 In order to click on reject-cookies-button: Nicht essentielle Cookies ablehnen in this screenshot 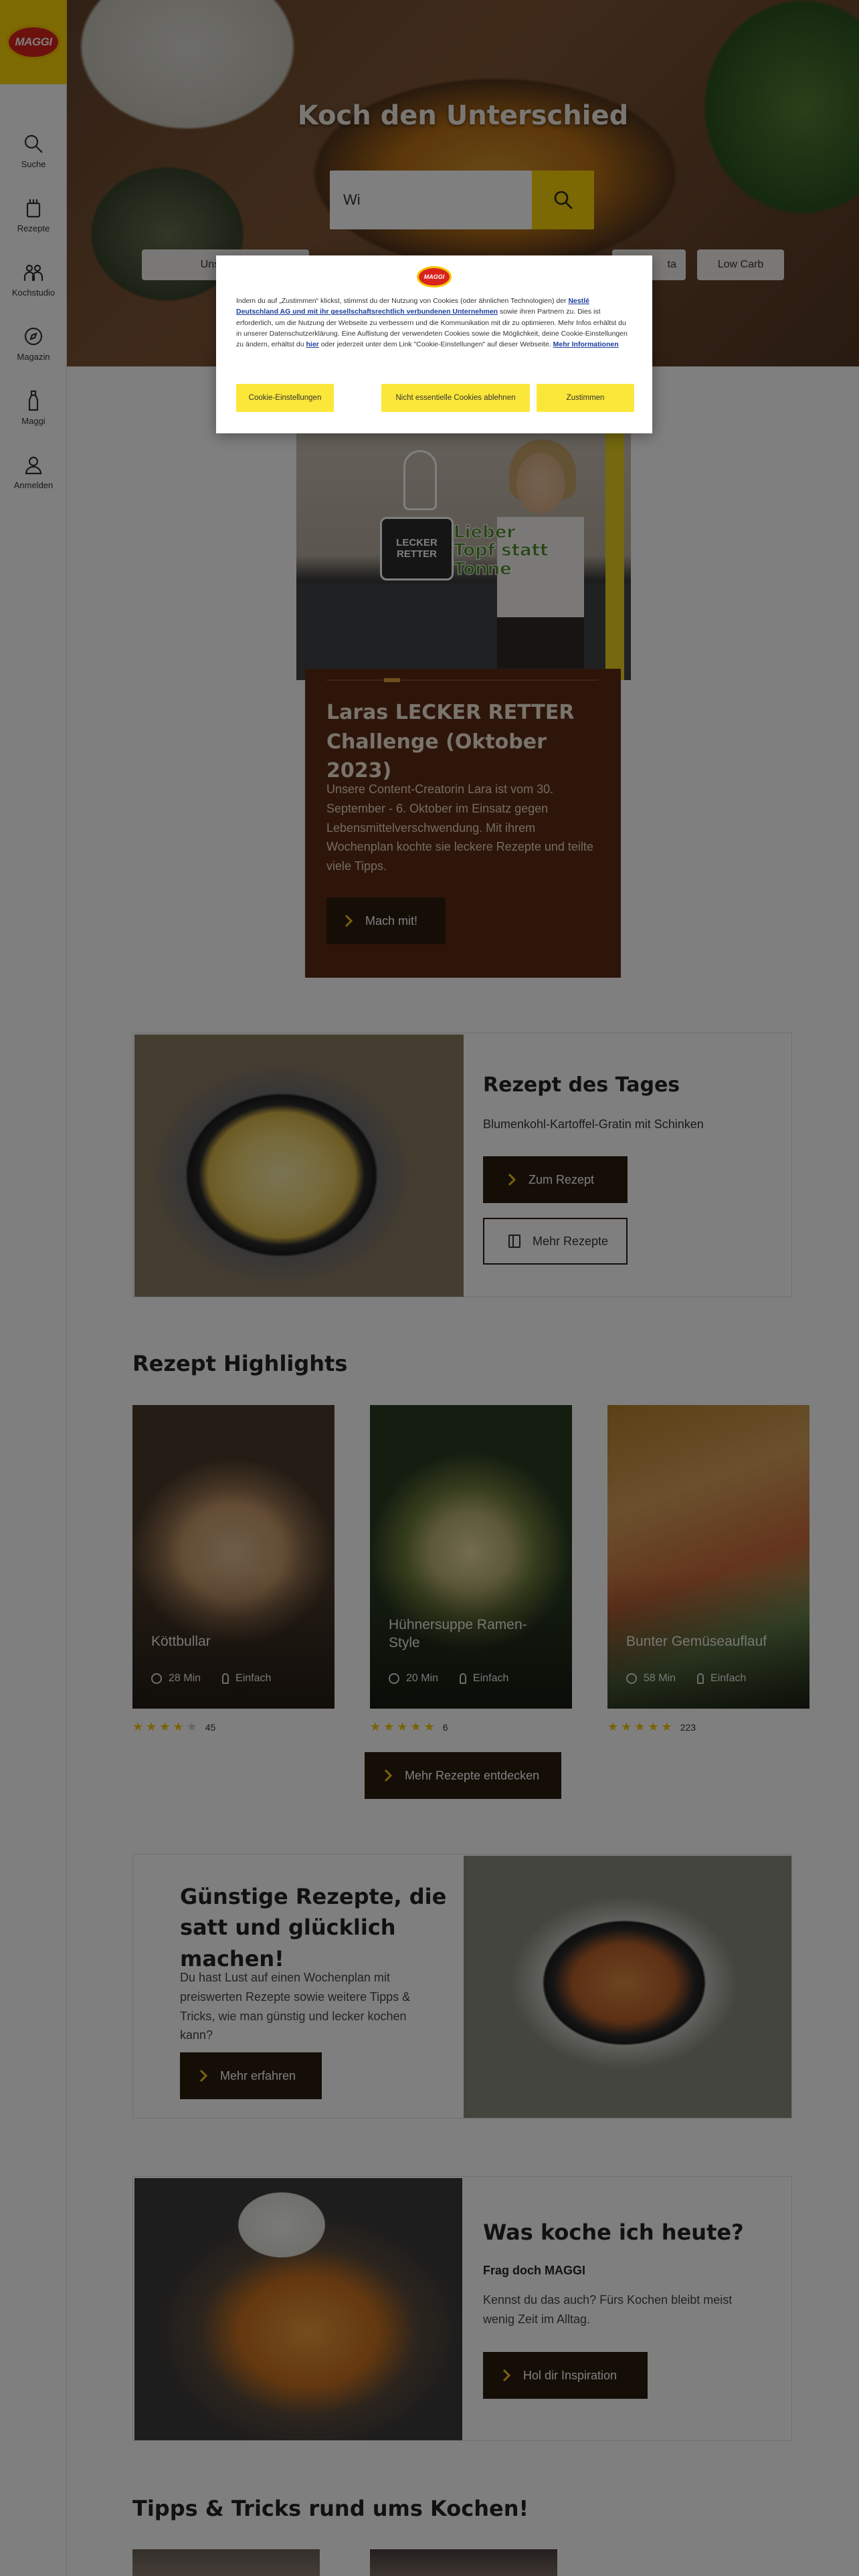, I will do `click(455, 398)`.